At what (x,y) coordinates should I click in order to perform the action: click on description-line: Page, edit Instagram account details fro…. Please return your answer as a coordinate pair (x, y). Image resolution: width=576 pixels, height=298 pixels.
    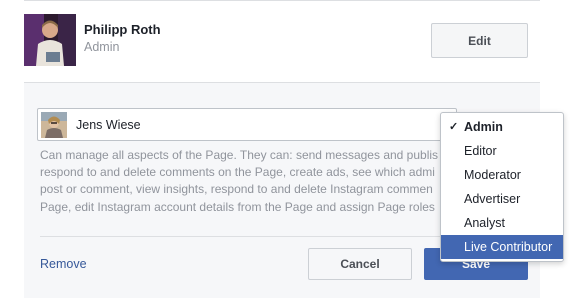
    Looking at the image, I should click on (237, 206).